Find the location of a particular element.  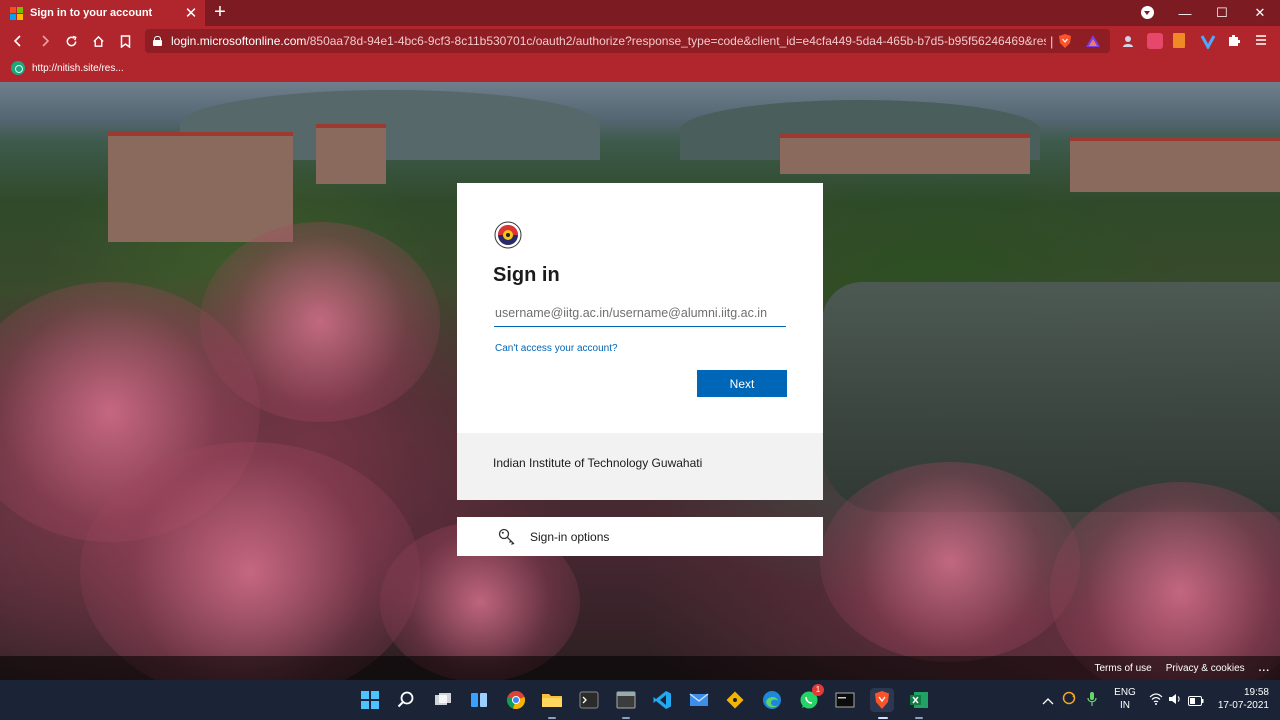

mail-app is located at coordinates (699, 700).